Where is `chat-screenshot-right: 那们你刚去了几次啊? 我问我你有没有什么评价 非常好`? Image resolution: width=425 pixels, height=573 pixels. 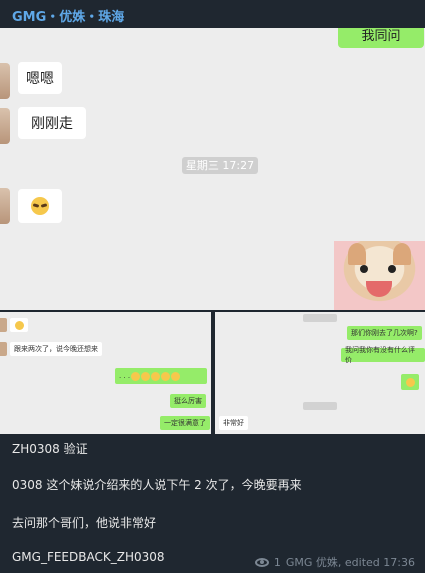 chat-screenshot-right: 那们你刚去了几次啊? 我问我你有没有什么评价 非常好 is located at coordinates (320, 373).